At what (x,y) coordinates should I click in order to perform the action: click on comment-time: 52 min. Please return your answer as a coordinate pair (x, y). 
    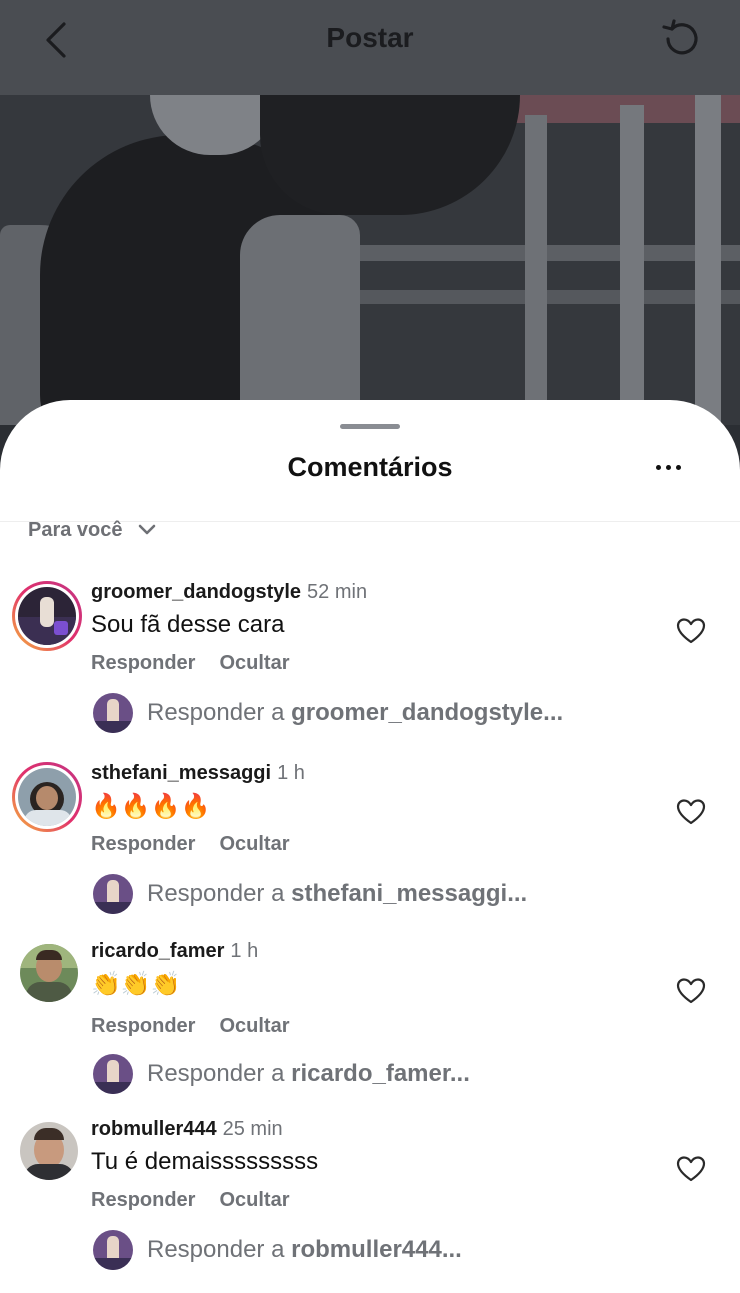
    Looking at the image, I should click on (337, 592).